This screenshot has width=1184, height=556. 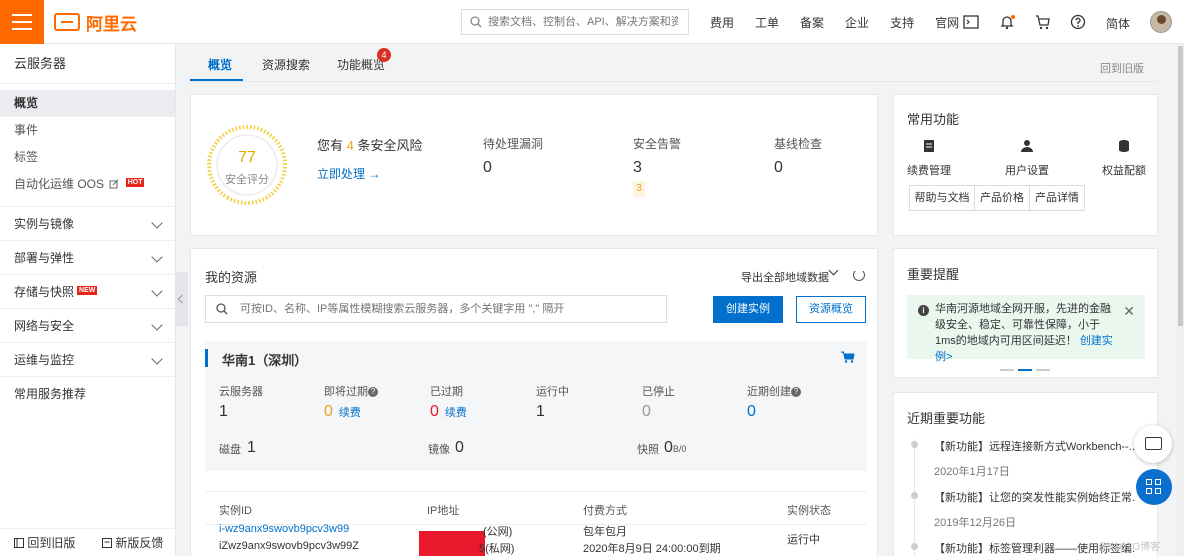 What do you see at coordinates (223, 412) in the screenshot?
I see `stat-value-ecs: 1` at bounding box center [223, 412].